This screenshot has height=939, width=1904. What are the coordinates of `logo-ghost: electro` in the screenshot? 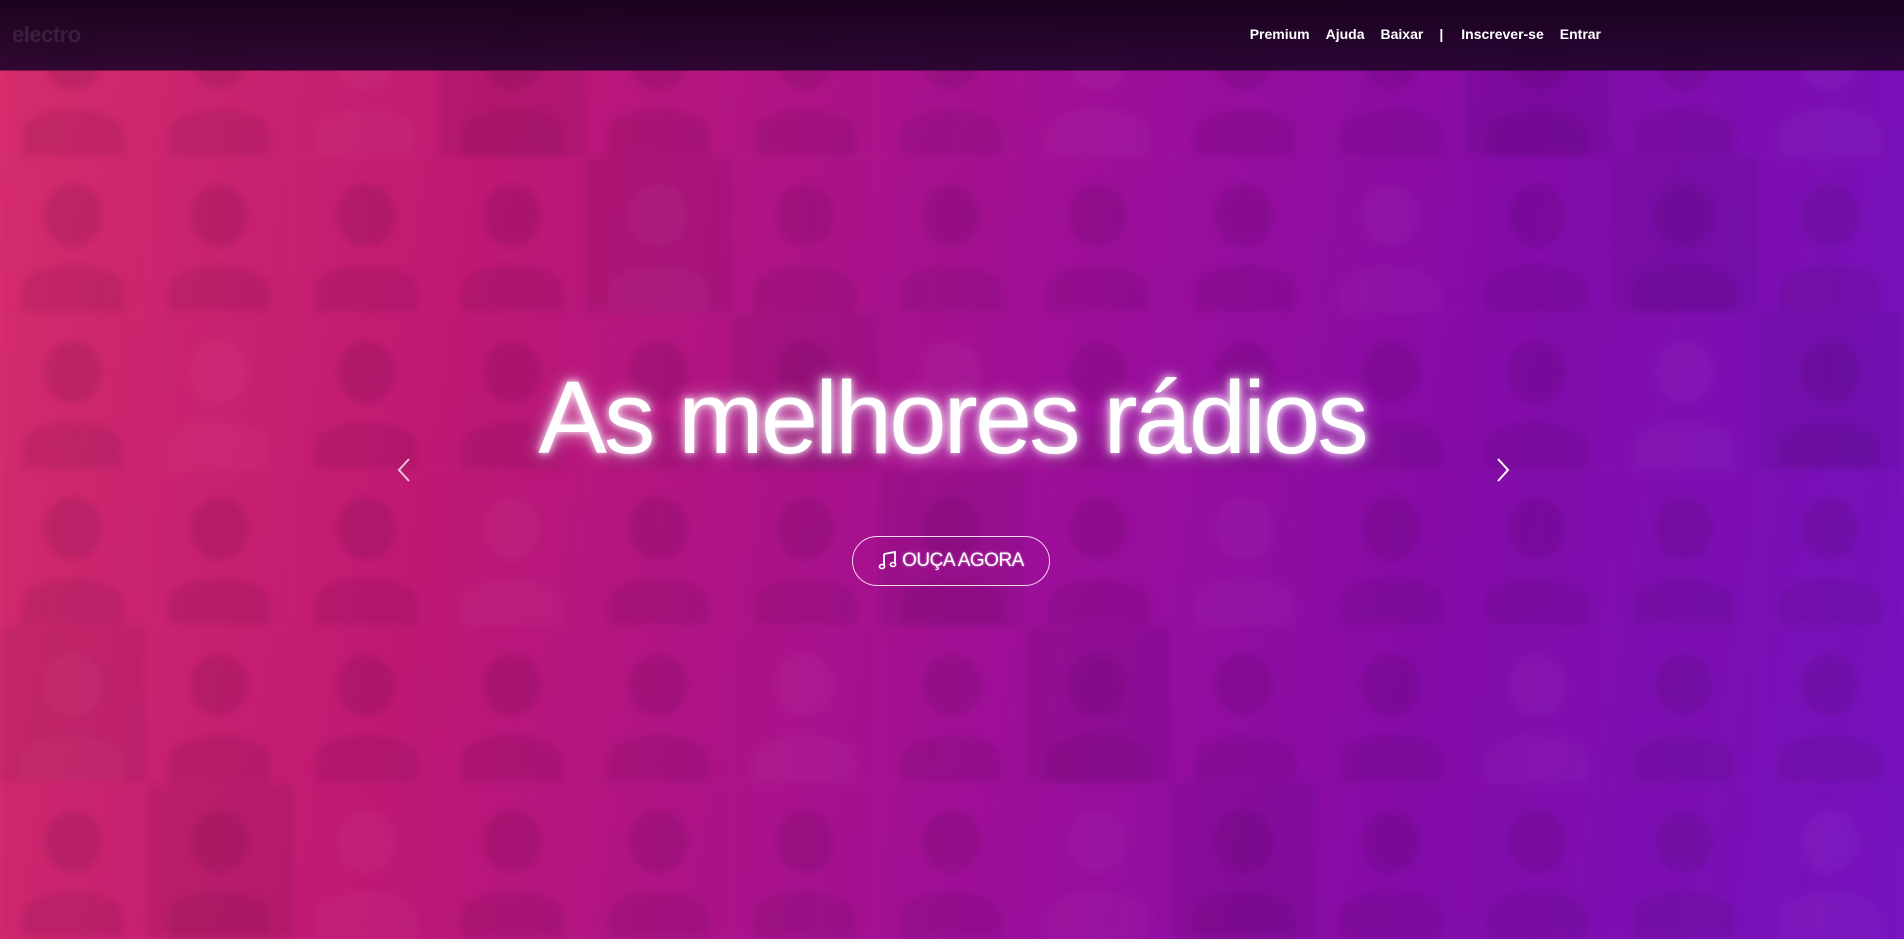 It's located at (46, 34).